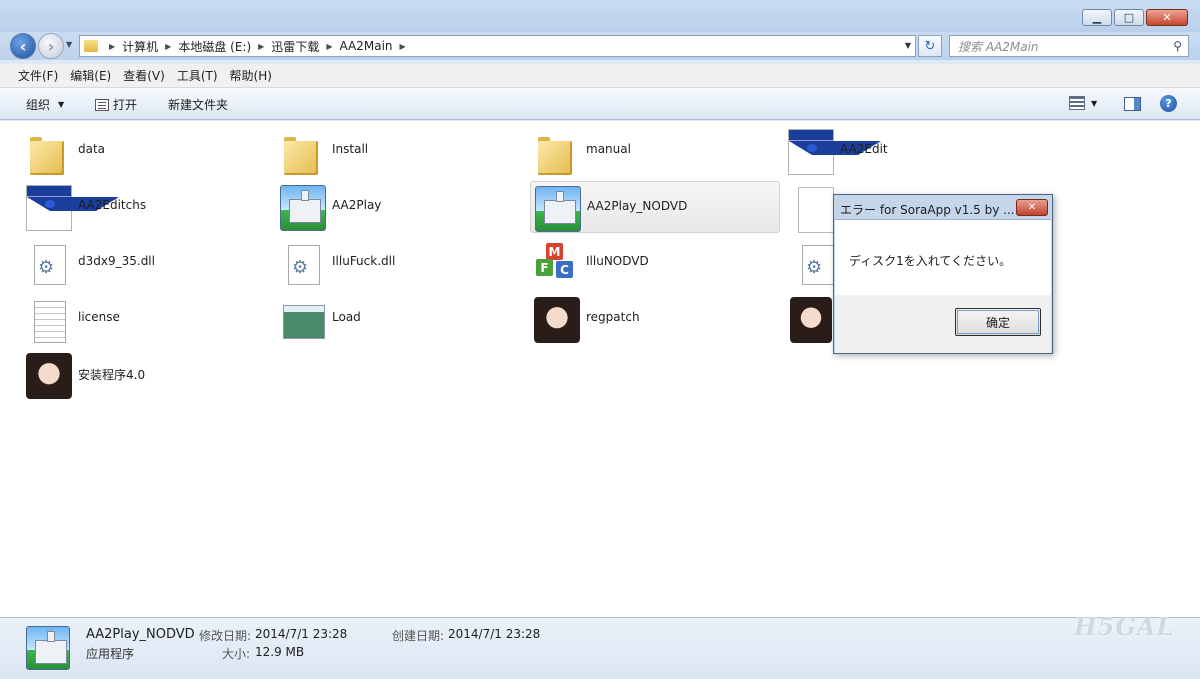 The width and height of the screenshot is (1200, 679). Describe the element at coordinates (140, 46) in the screenshot. I see `breadcrumb-computer: 计算机` at that location.